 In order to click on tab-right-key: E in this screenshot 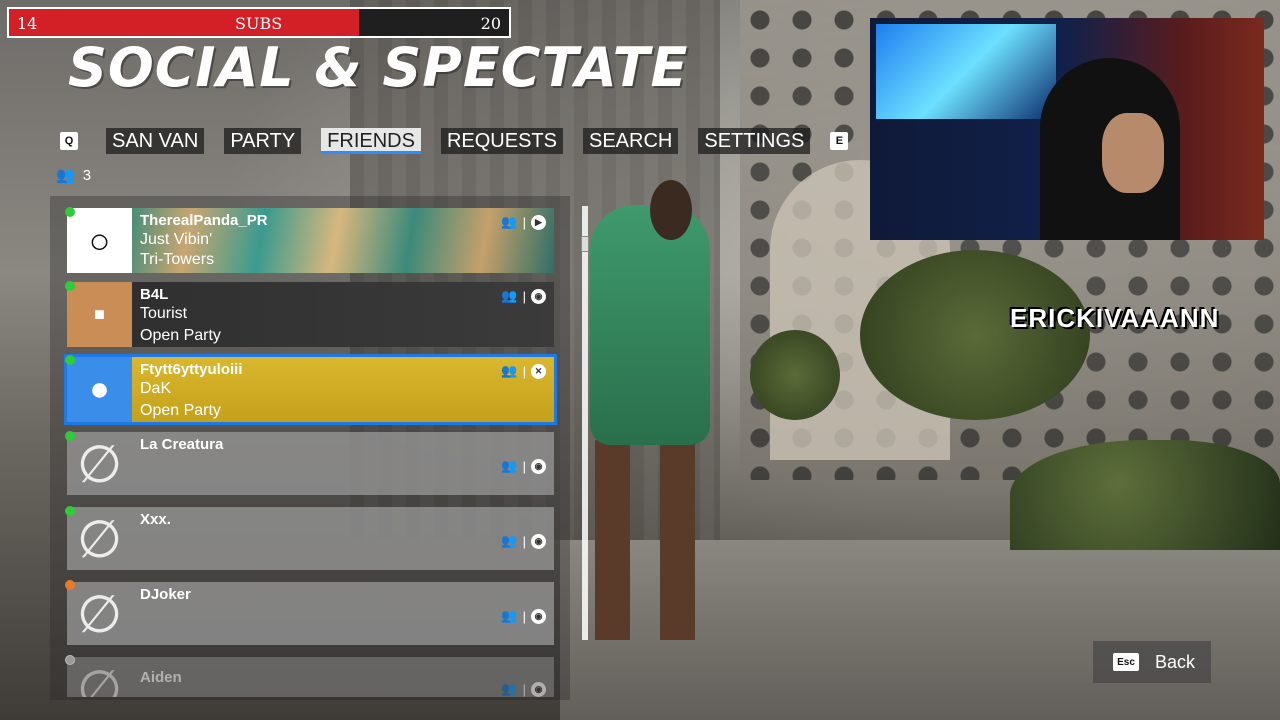, I will do `click(839, 141)`.